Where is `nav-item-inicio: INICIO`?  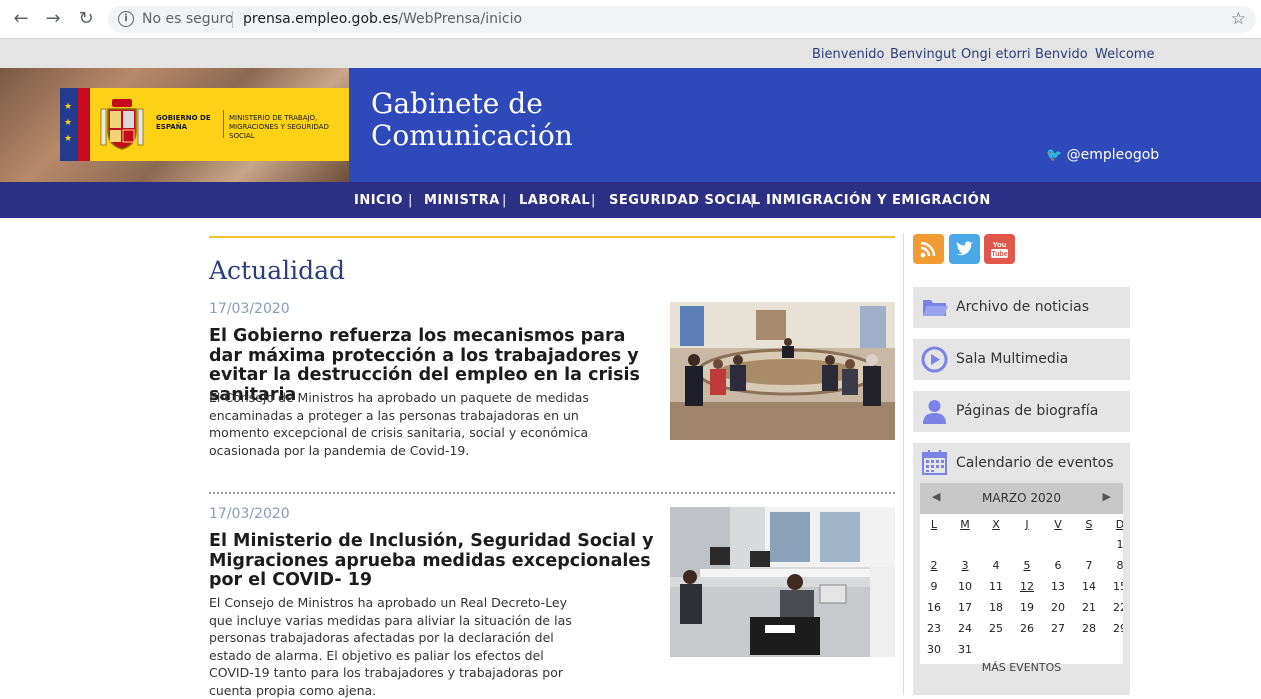 nav-item-inicio: INICIO is located at coordinates (378, 200).